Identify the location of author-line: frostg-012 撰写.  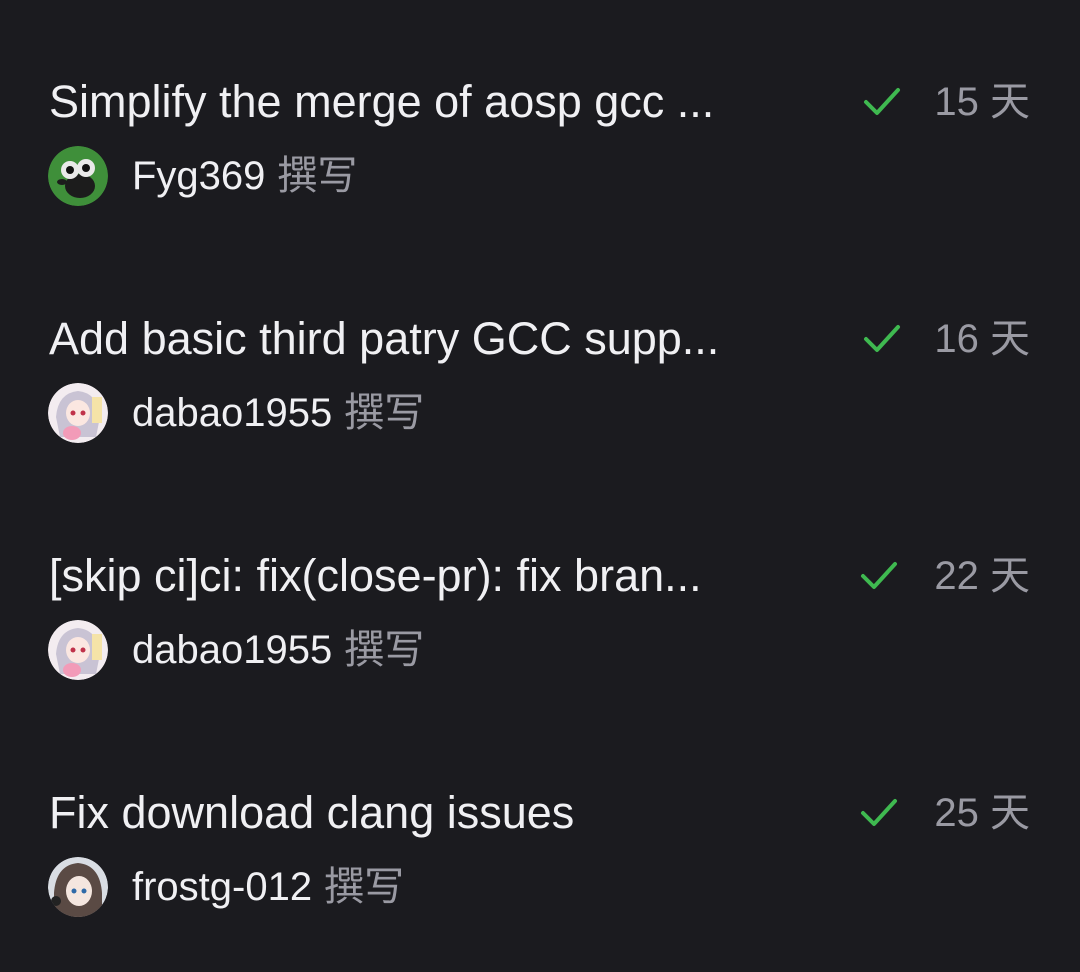
(268, 887).